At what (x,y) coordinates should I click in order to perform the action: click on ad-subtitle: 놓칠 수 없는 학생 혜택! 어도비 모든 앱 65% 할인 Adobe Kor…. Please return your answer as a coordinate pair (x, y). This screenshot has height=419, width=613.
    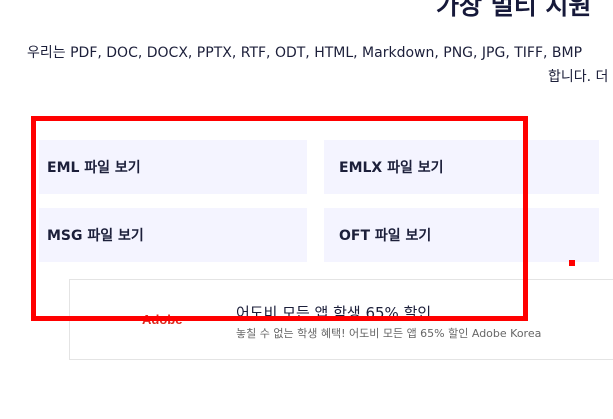
    Looking at the image, I should click on (389, 333).